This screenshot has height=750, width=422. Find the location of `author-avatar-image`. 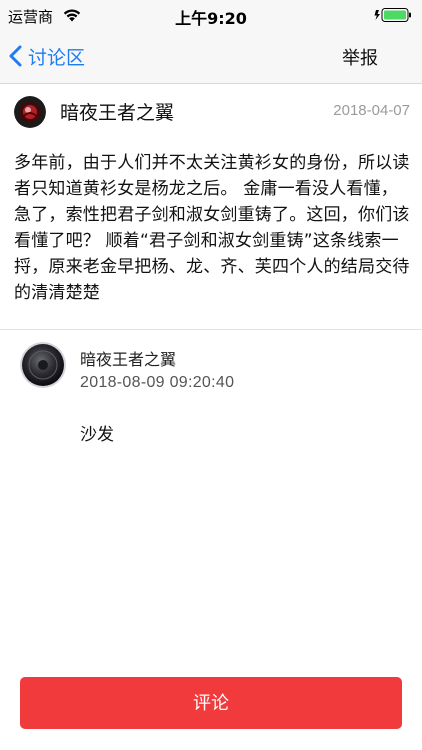

author-avatar-image is located at coordinates (30, 112).